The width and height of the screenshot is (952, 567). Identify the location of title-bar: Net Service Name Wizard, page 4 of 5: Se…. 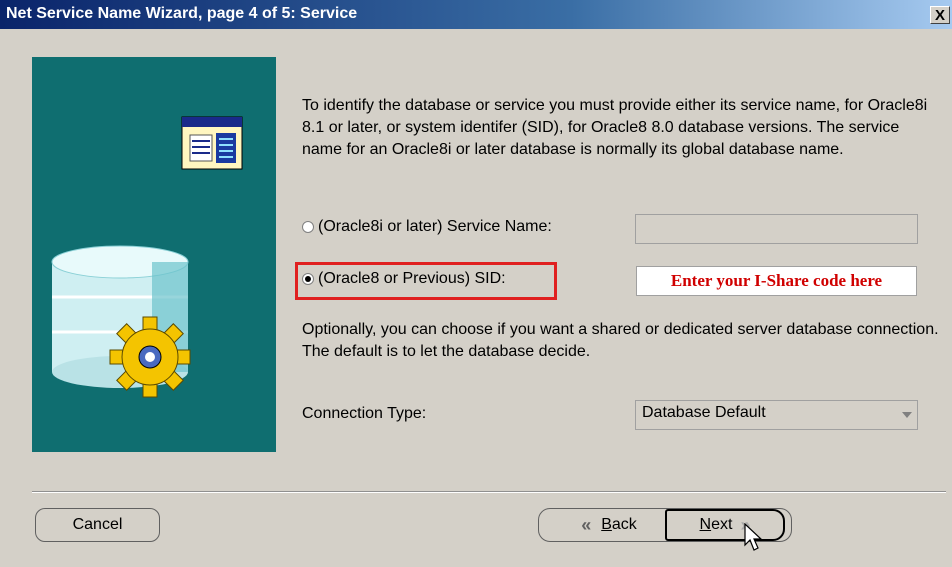
(476, 14).